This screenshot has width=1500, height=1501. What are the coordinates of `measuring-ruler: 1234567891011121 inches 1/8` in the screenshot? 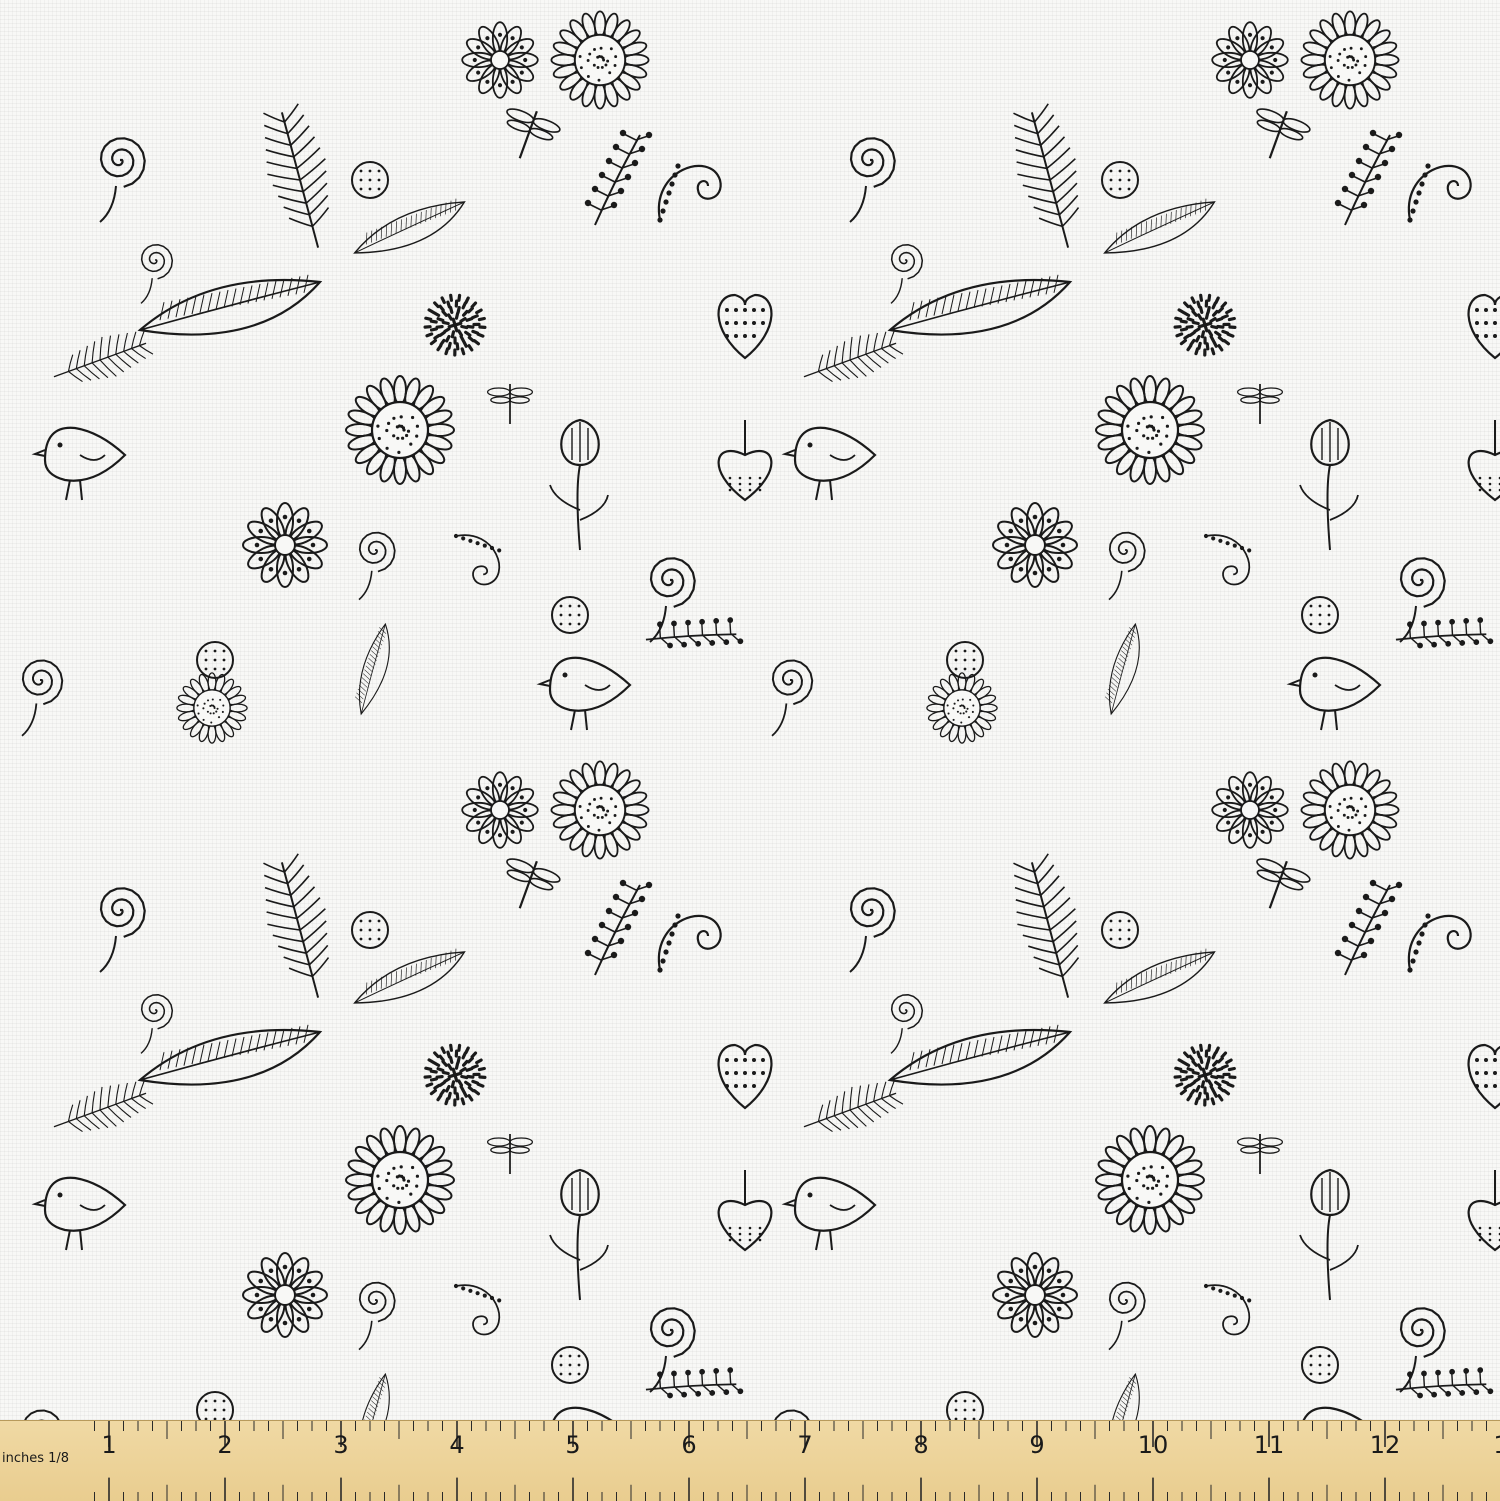 It's located at (750, 1460).